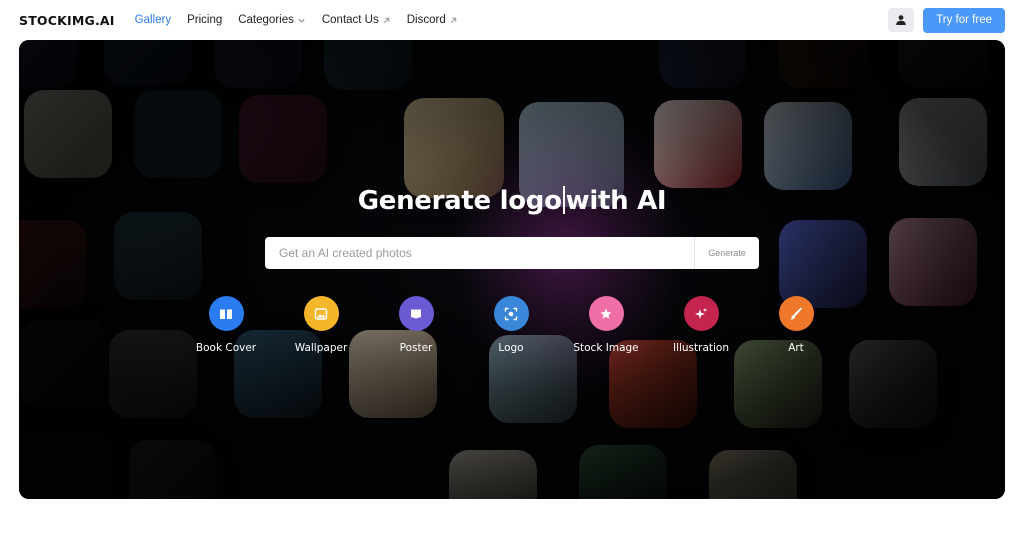 This screenshot has width=1024, height=542. I want to click on nav-actions: Try for free, so click(946, 20).